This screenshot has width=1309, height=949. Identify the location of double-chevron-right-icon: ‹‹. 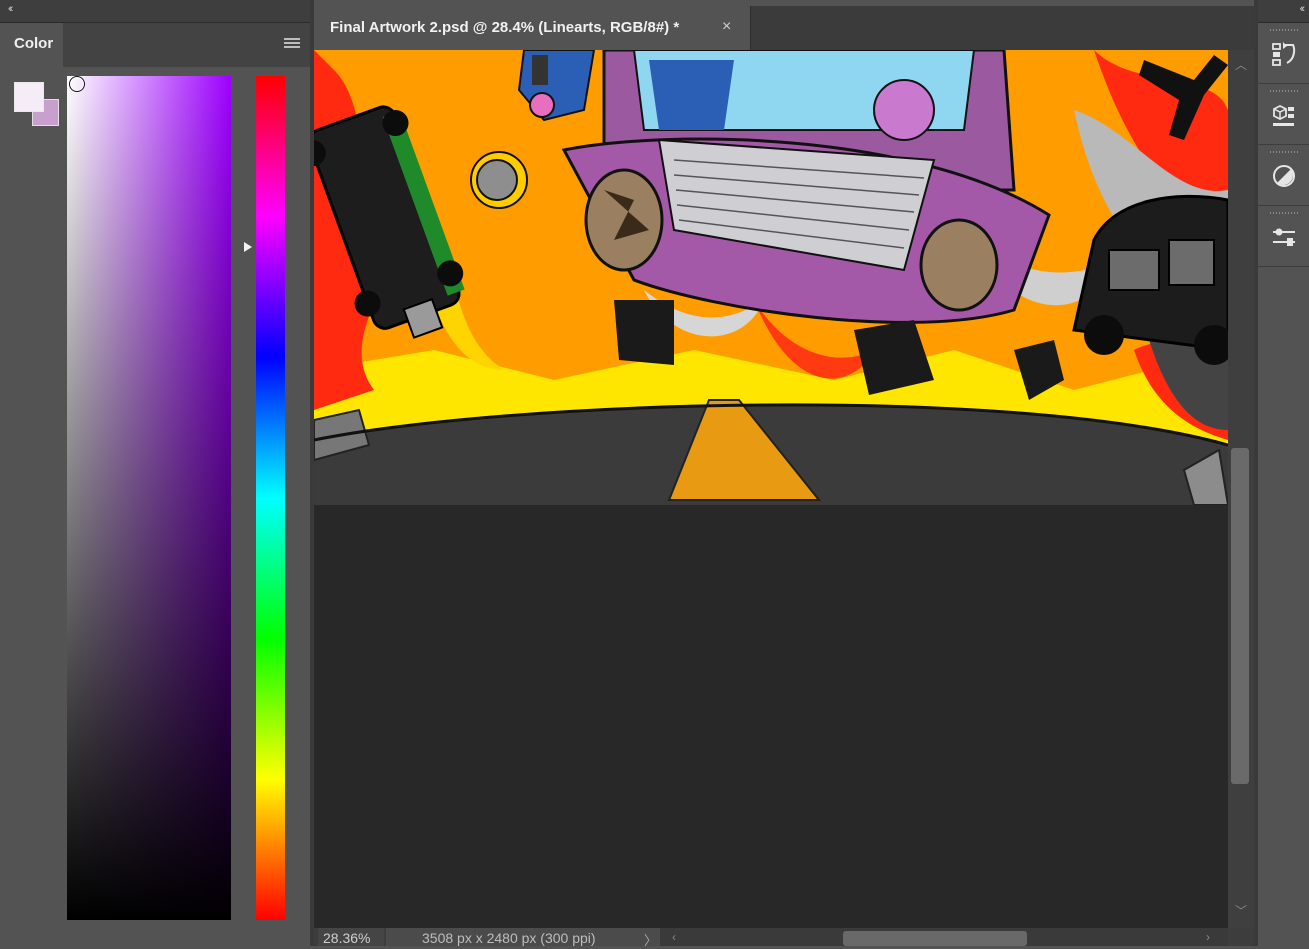
(1303, 9).